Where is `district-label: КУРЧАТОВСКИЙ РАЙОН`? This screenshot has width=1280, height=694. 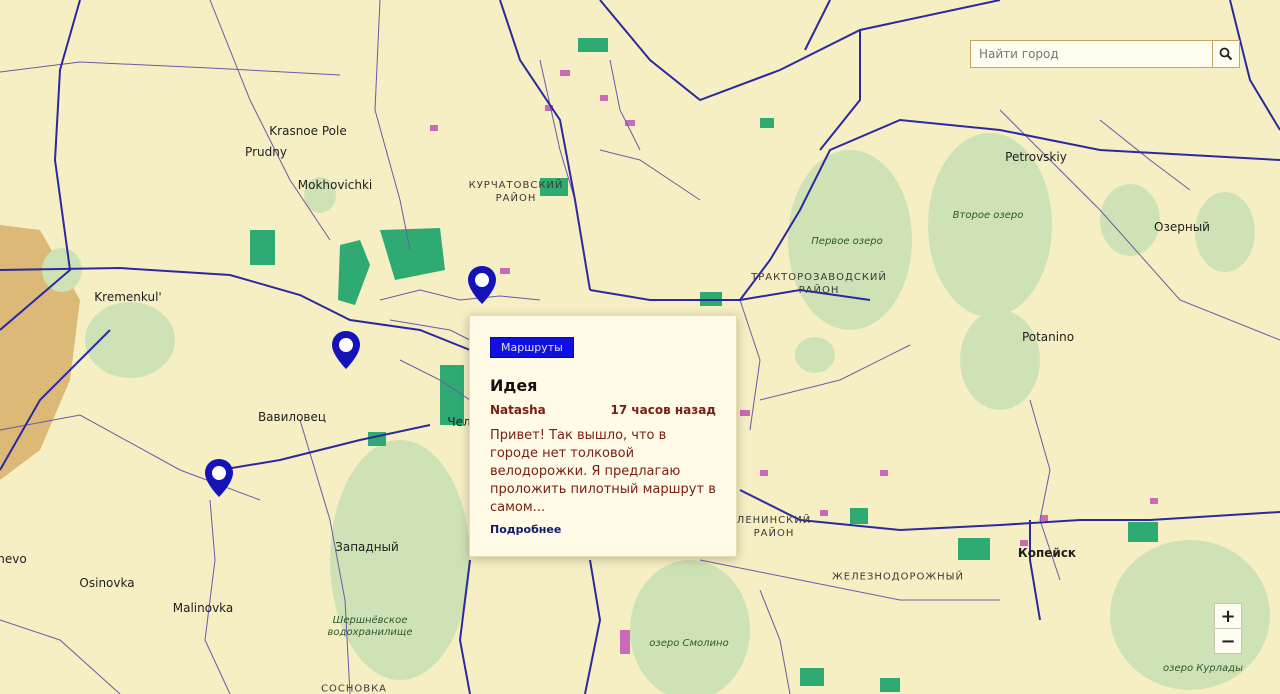
district-label: КУРЧАТОВСКИЙ РАЙОН is located at coordinates (516, 192).